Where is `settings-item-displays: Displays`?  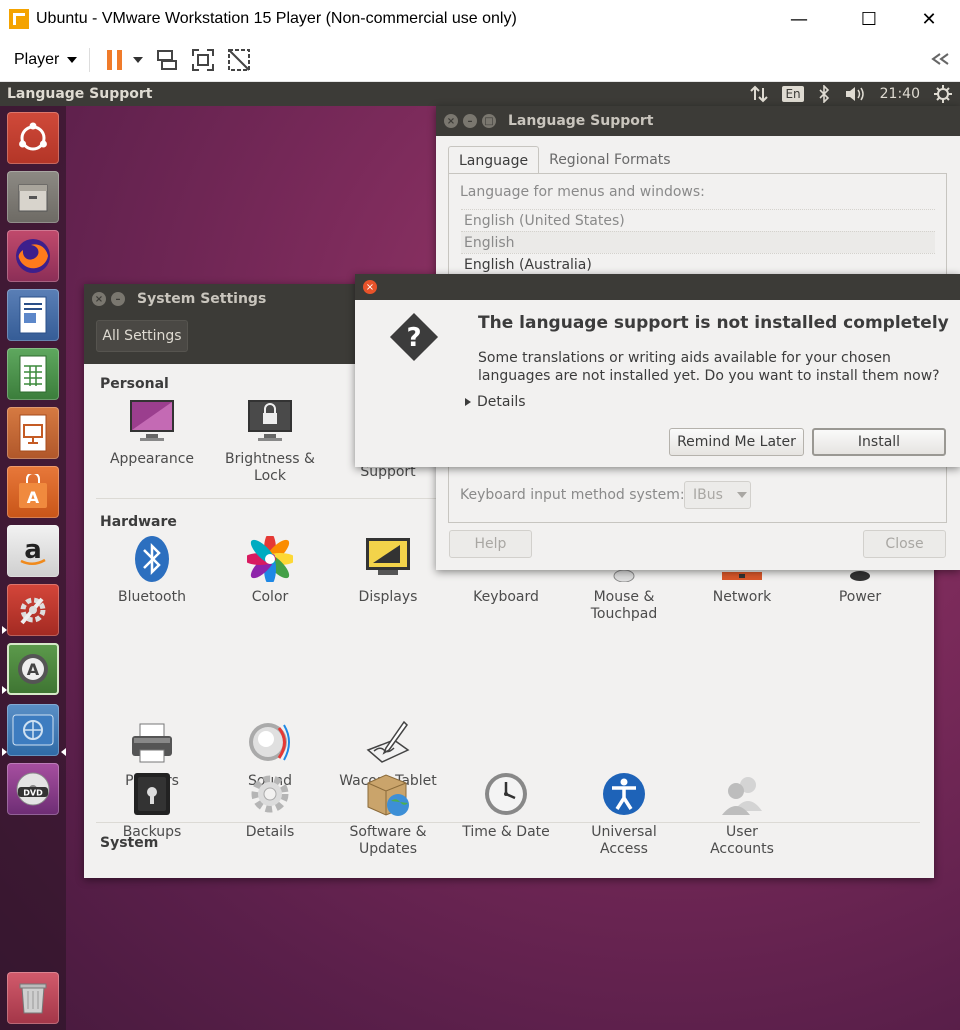 settings-item-displays: Displays is located at coordinates (388, 570).